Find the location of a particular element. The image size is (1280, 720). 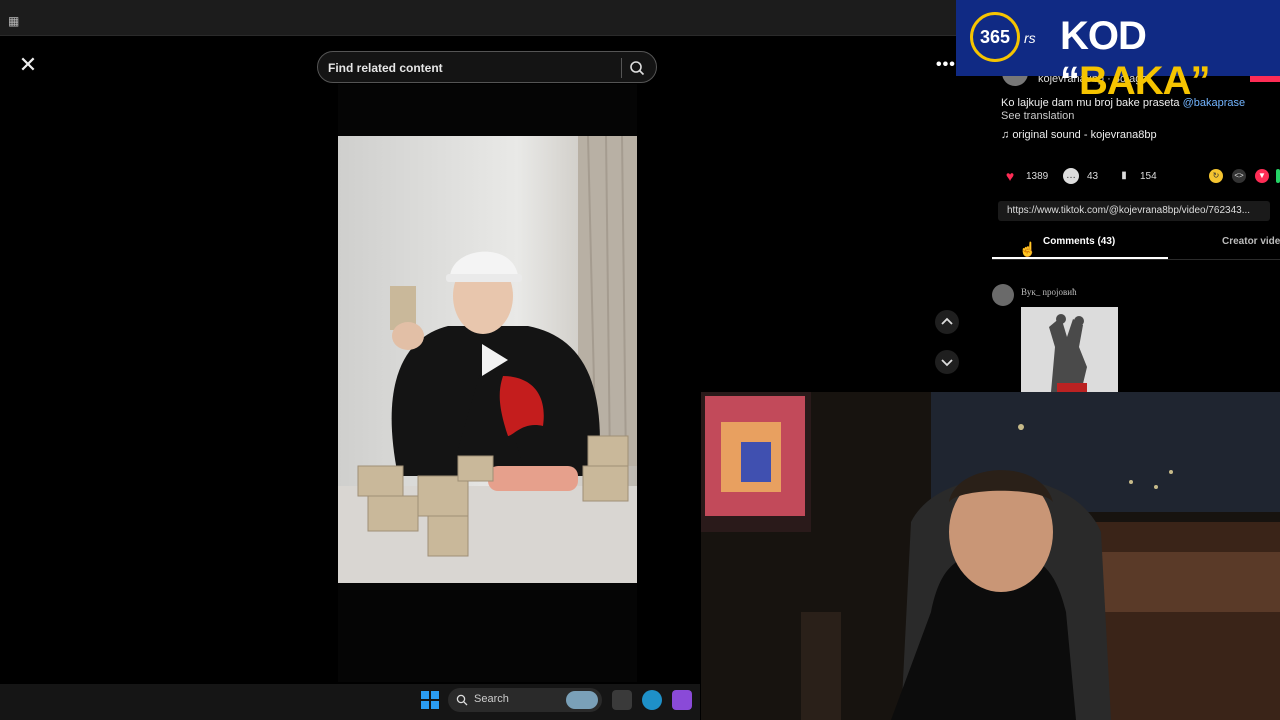

mouse-pointer-icon: ☝ is located at coordinates (1028, 249).